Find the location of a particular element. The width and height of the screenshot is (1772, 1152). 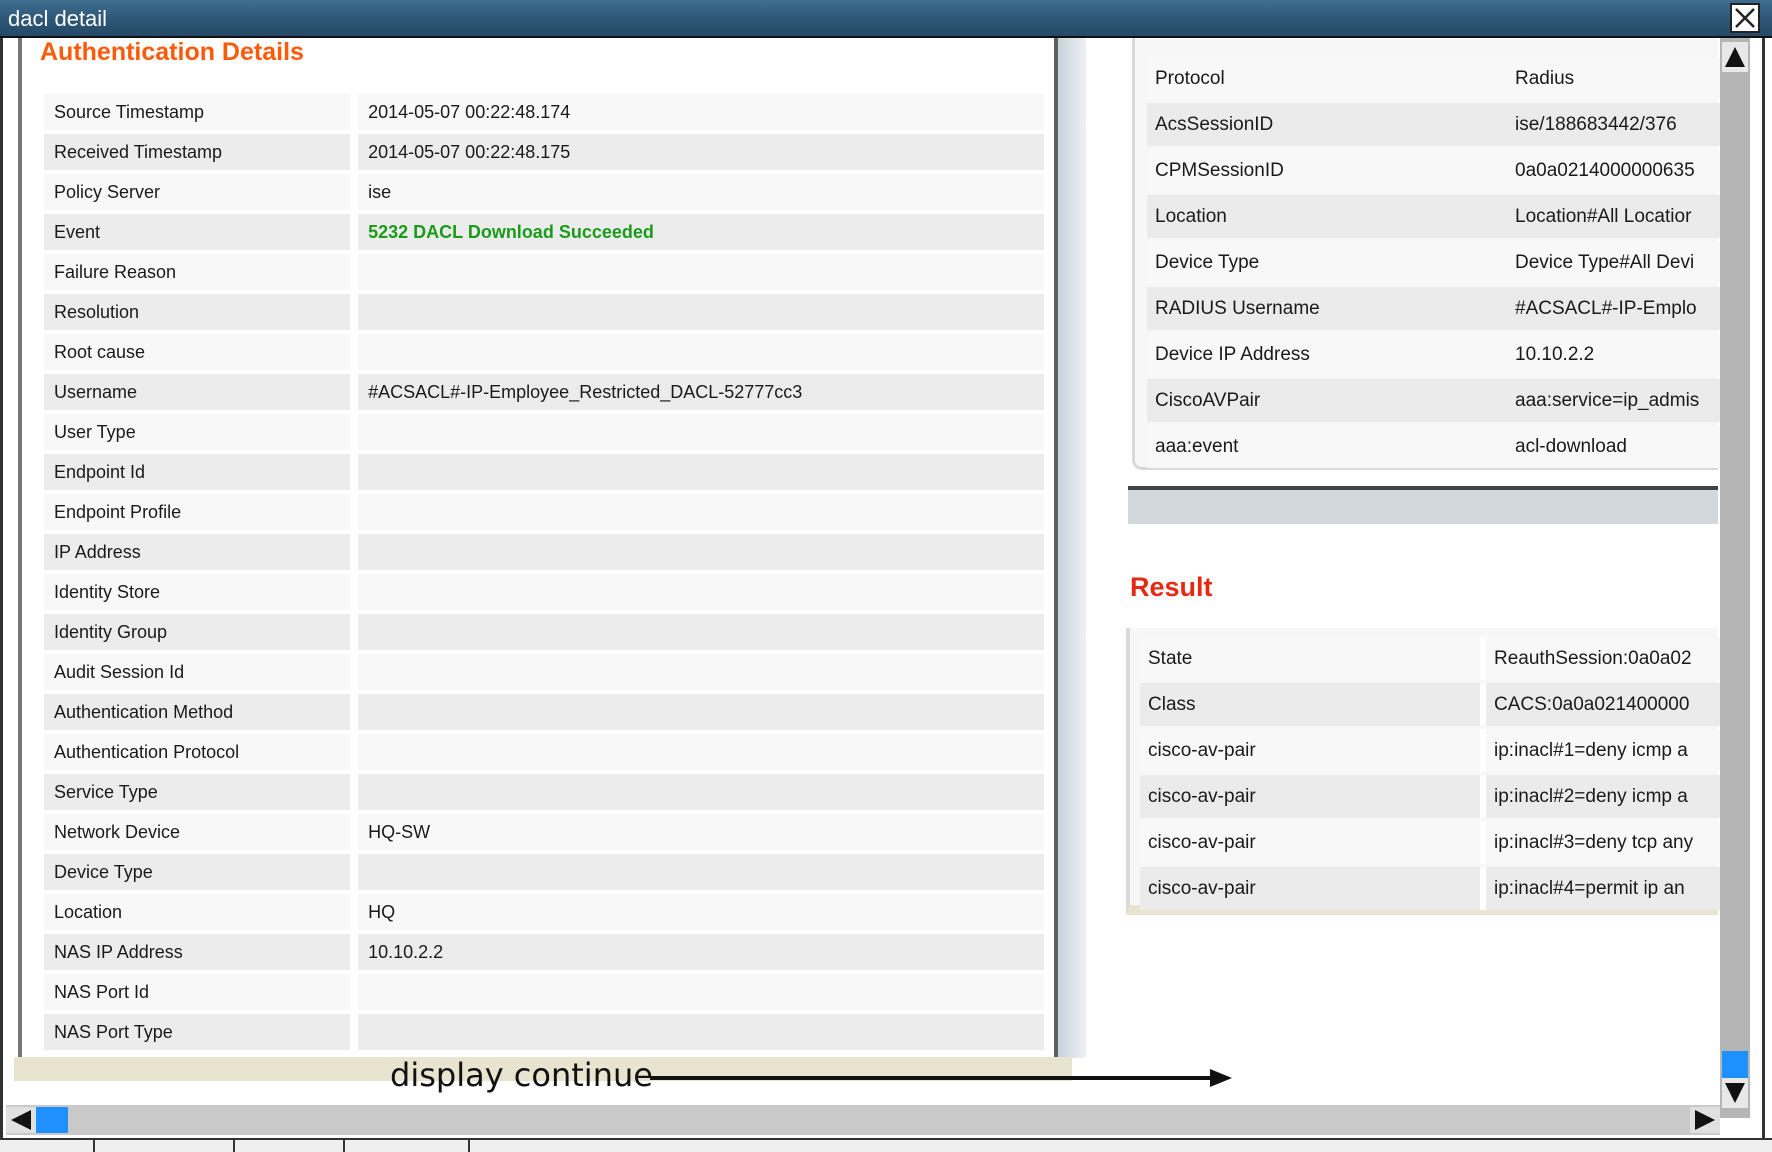

horizontal-scroll-thumb is located at coordinates (52, 1120).